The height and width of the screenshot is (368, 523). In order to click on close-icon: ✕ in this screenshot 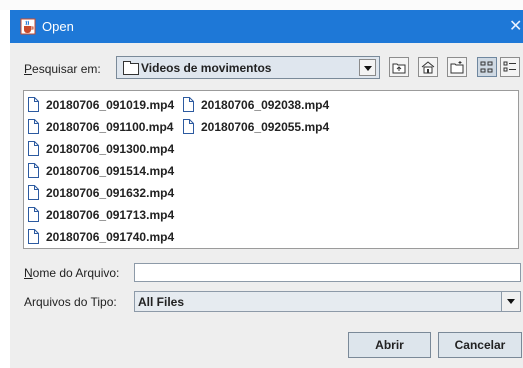, I will do `click(516, 25)`.